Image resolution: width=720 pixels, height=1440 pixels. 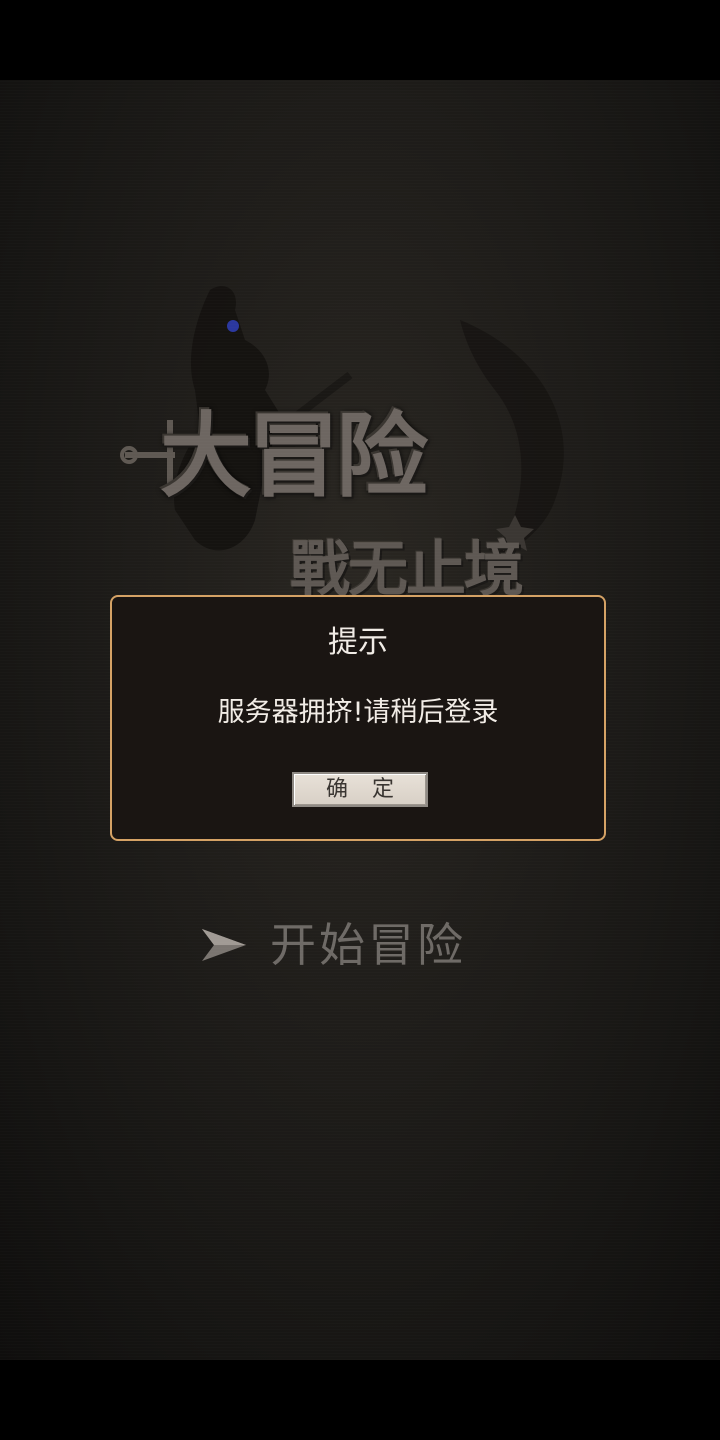 I want to click on game-logo-subtitle: 戰无止境, so click(x=407, y=570).